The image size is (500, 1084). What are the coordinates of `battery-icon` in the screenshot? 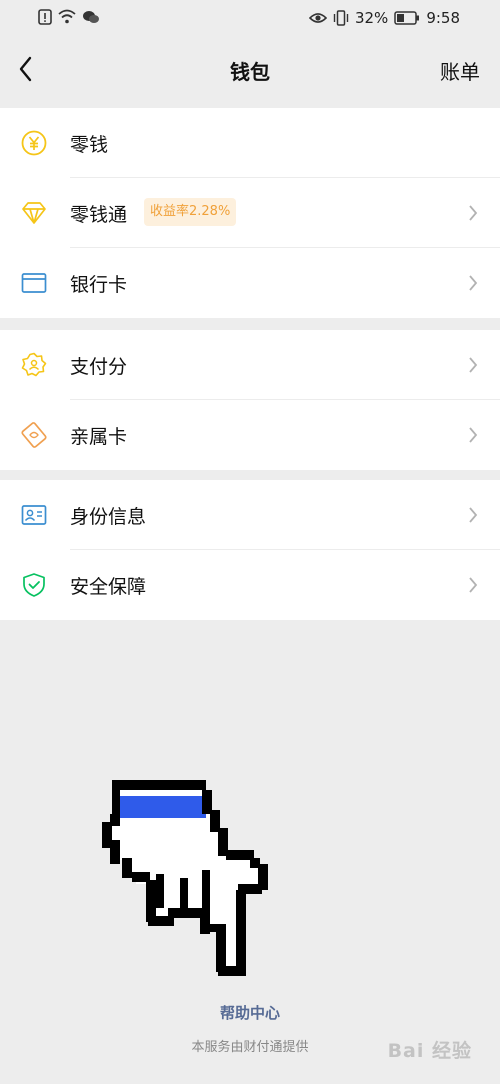 It's located at (407, 18).